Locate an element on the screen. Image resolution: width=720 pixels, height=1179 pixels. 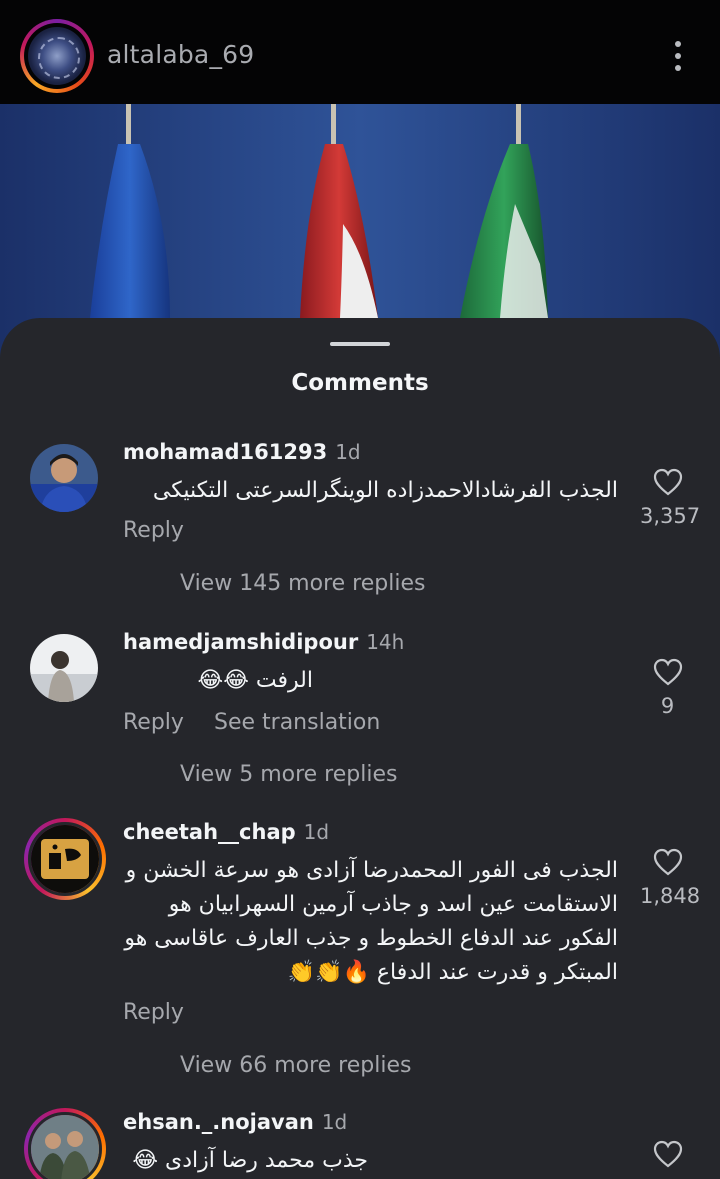
like-count: 3,357 is located at coordinates (670, 516).